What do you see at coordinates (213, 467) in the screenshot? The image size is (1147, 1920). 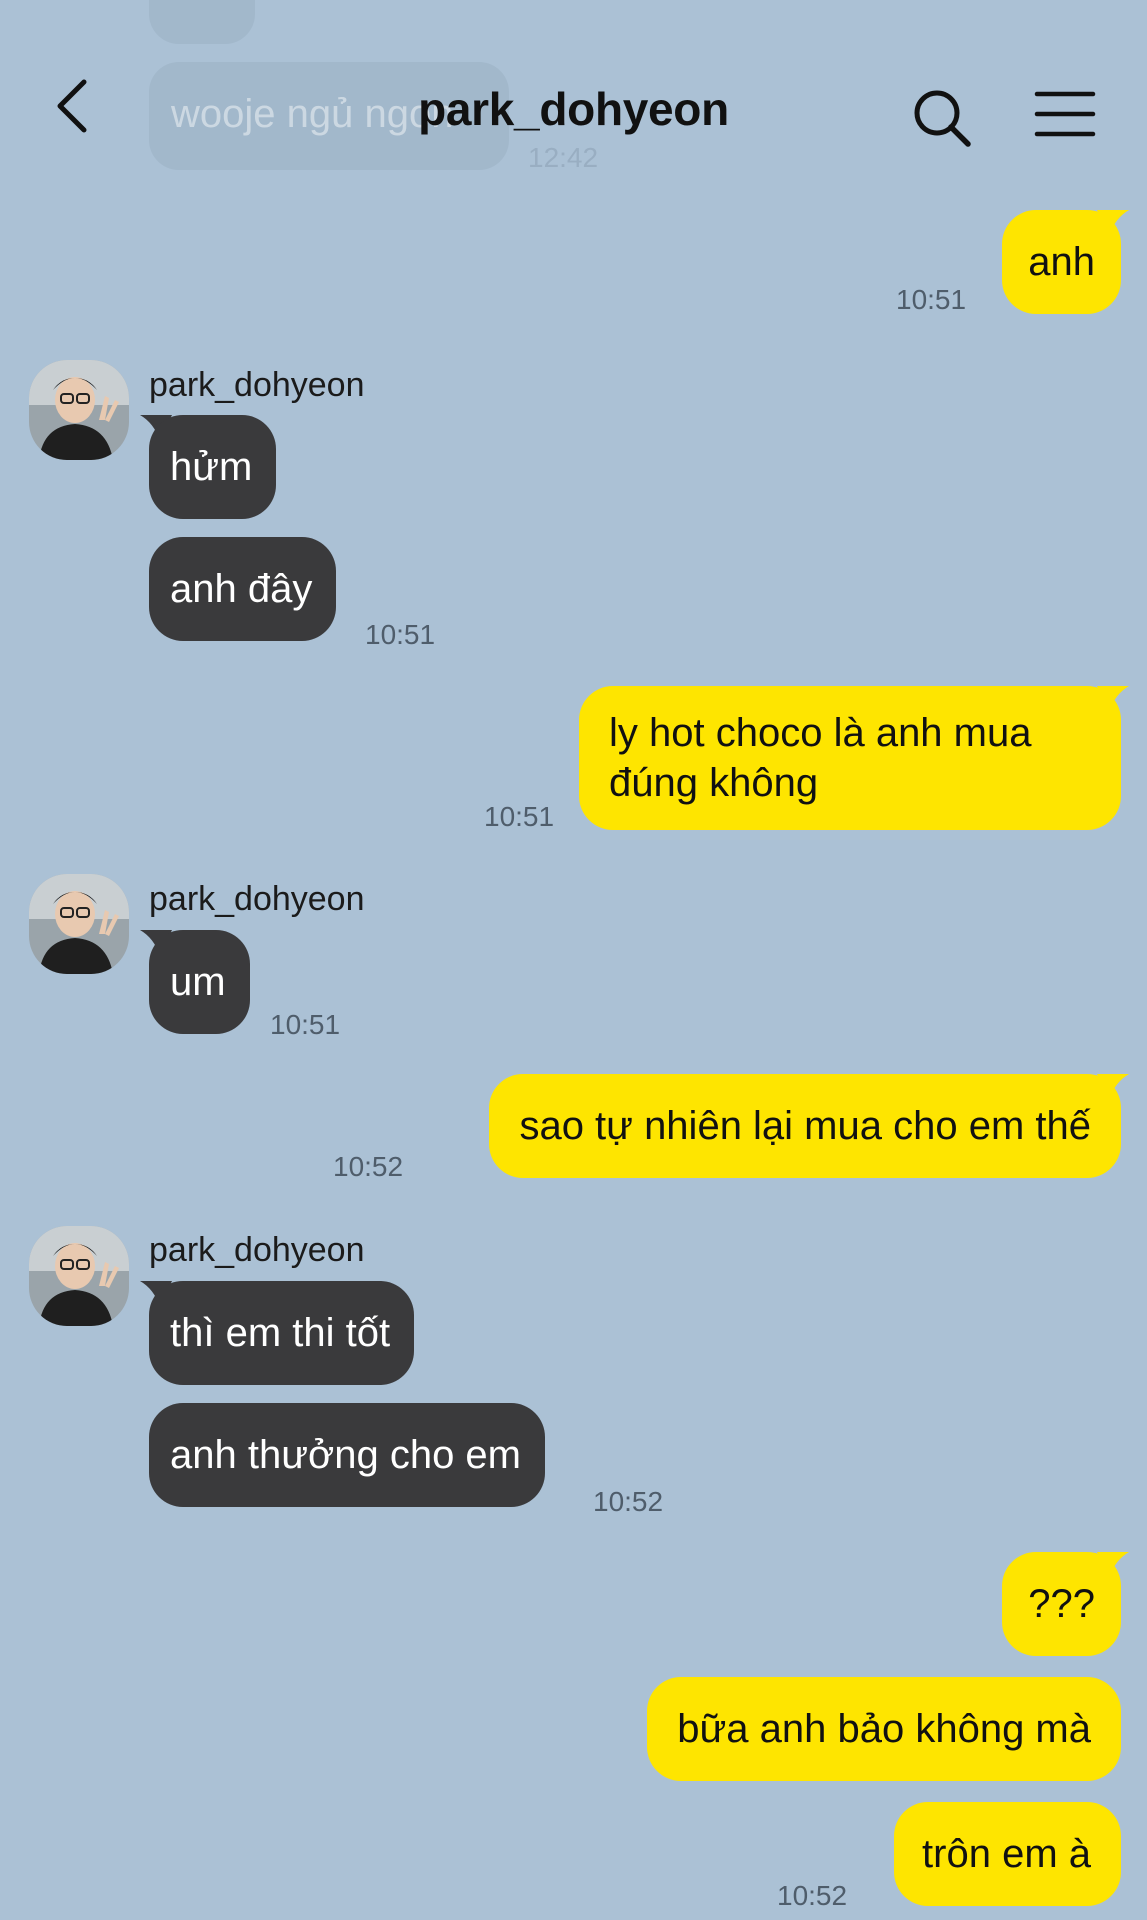 I see `their-message-bubble: hửm` at bounding box center [213, 467].